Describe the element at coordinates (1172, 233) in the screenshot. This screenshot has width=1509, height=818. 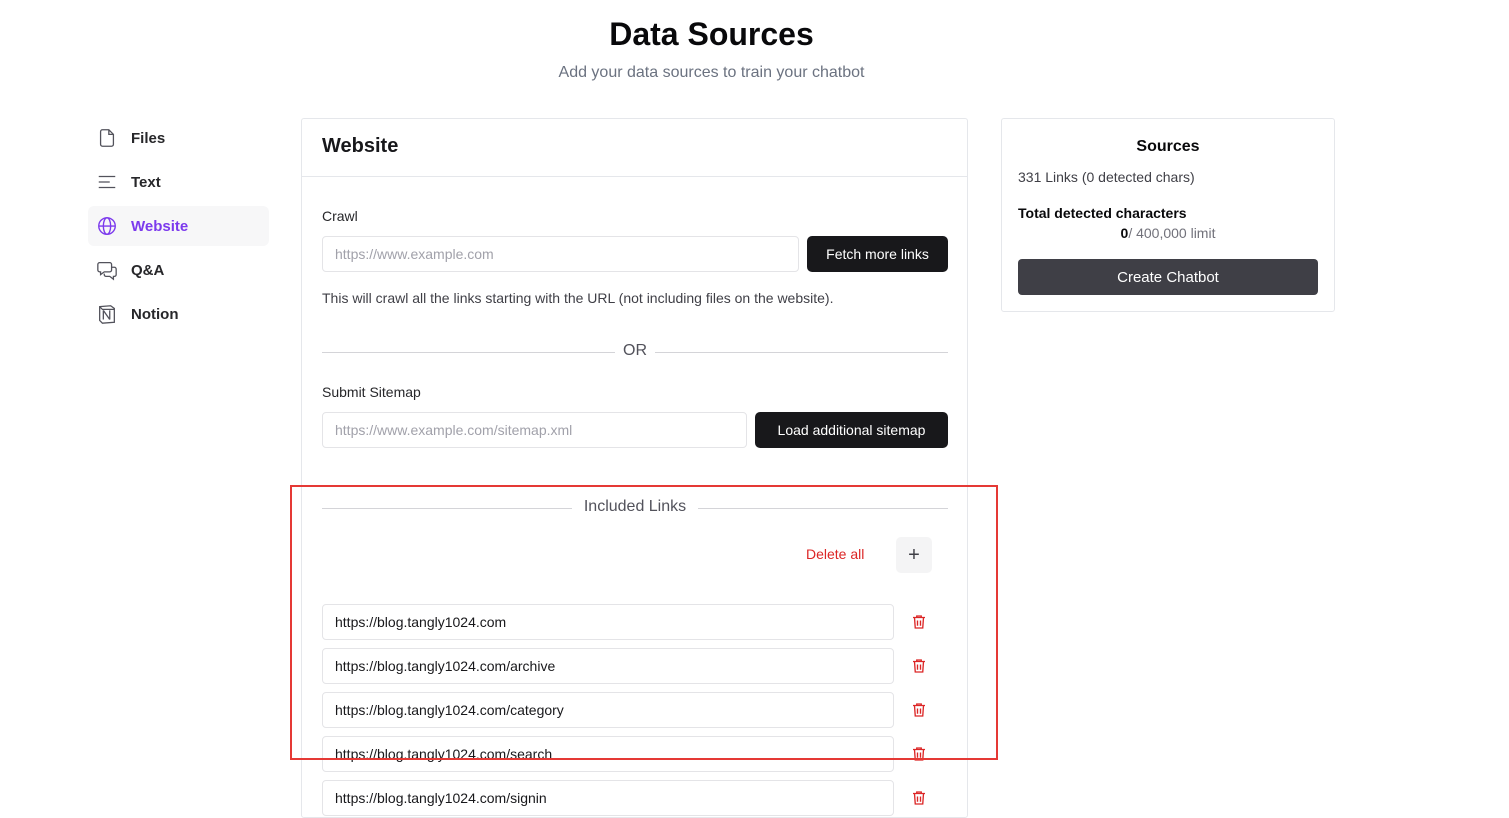
I see `limit-text: / 400,000 limit` at that location.